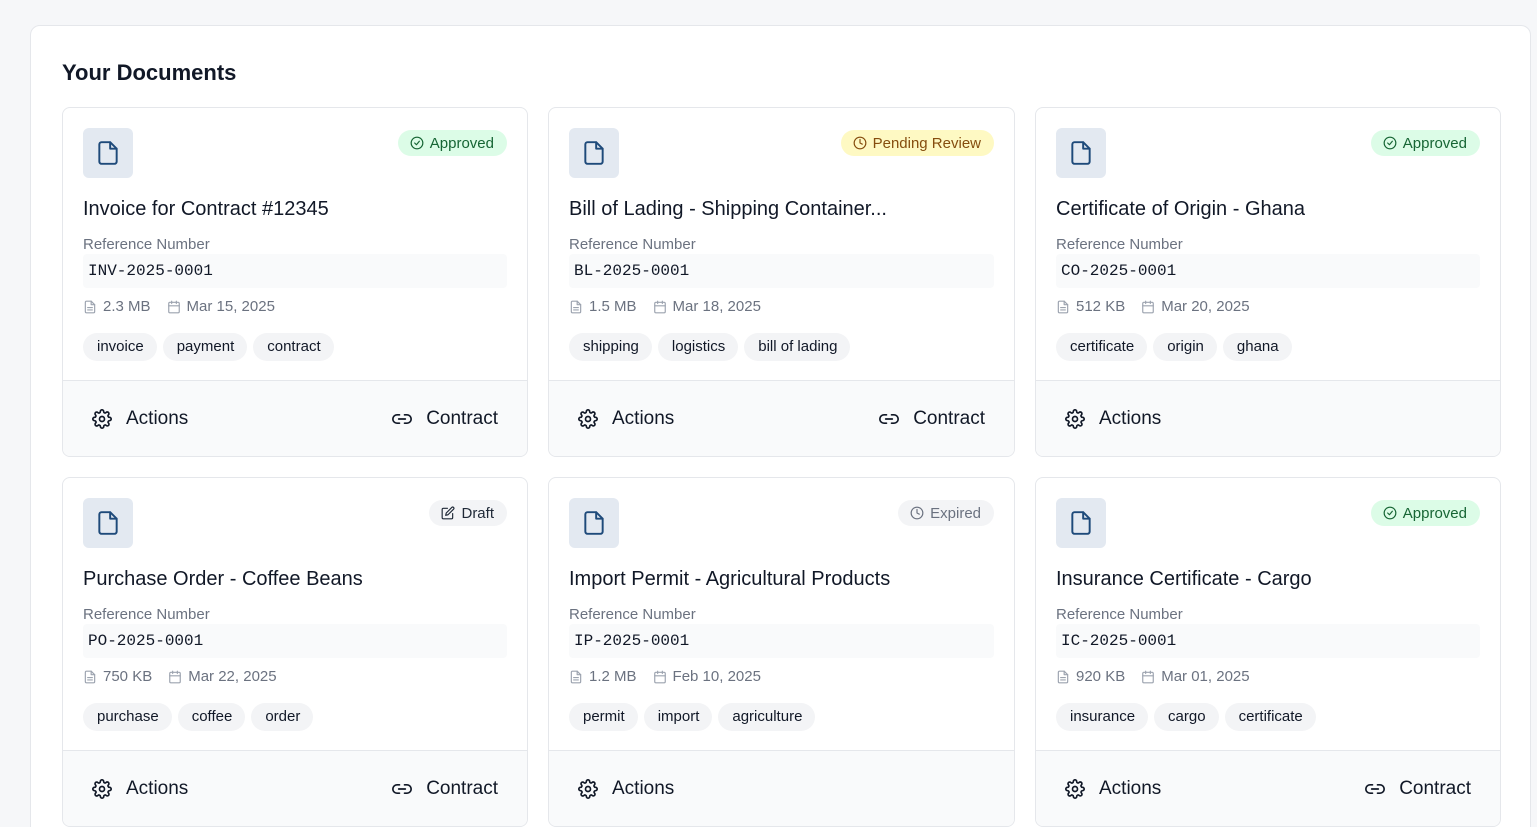  I want to click on document-title: Certificate of Origin - Ghana, so click(1268, 209).